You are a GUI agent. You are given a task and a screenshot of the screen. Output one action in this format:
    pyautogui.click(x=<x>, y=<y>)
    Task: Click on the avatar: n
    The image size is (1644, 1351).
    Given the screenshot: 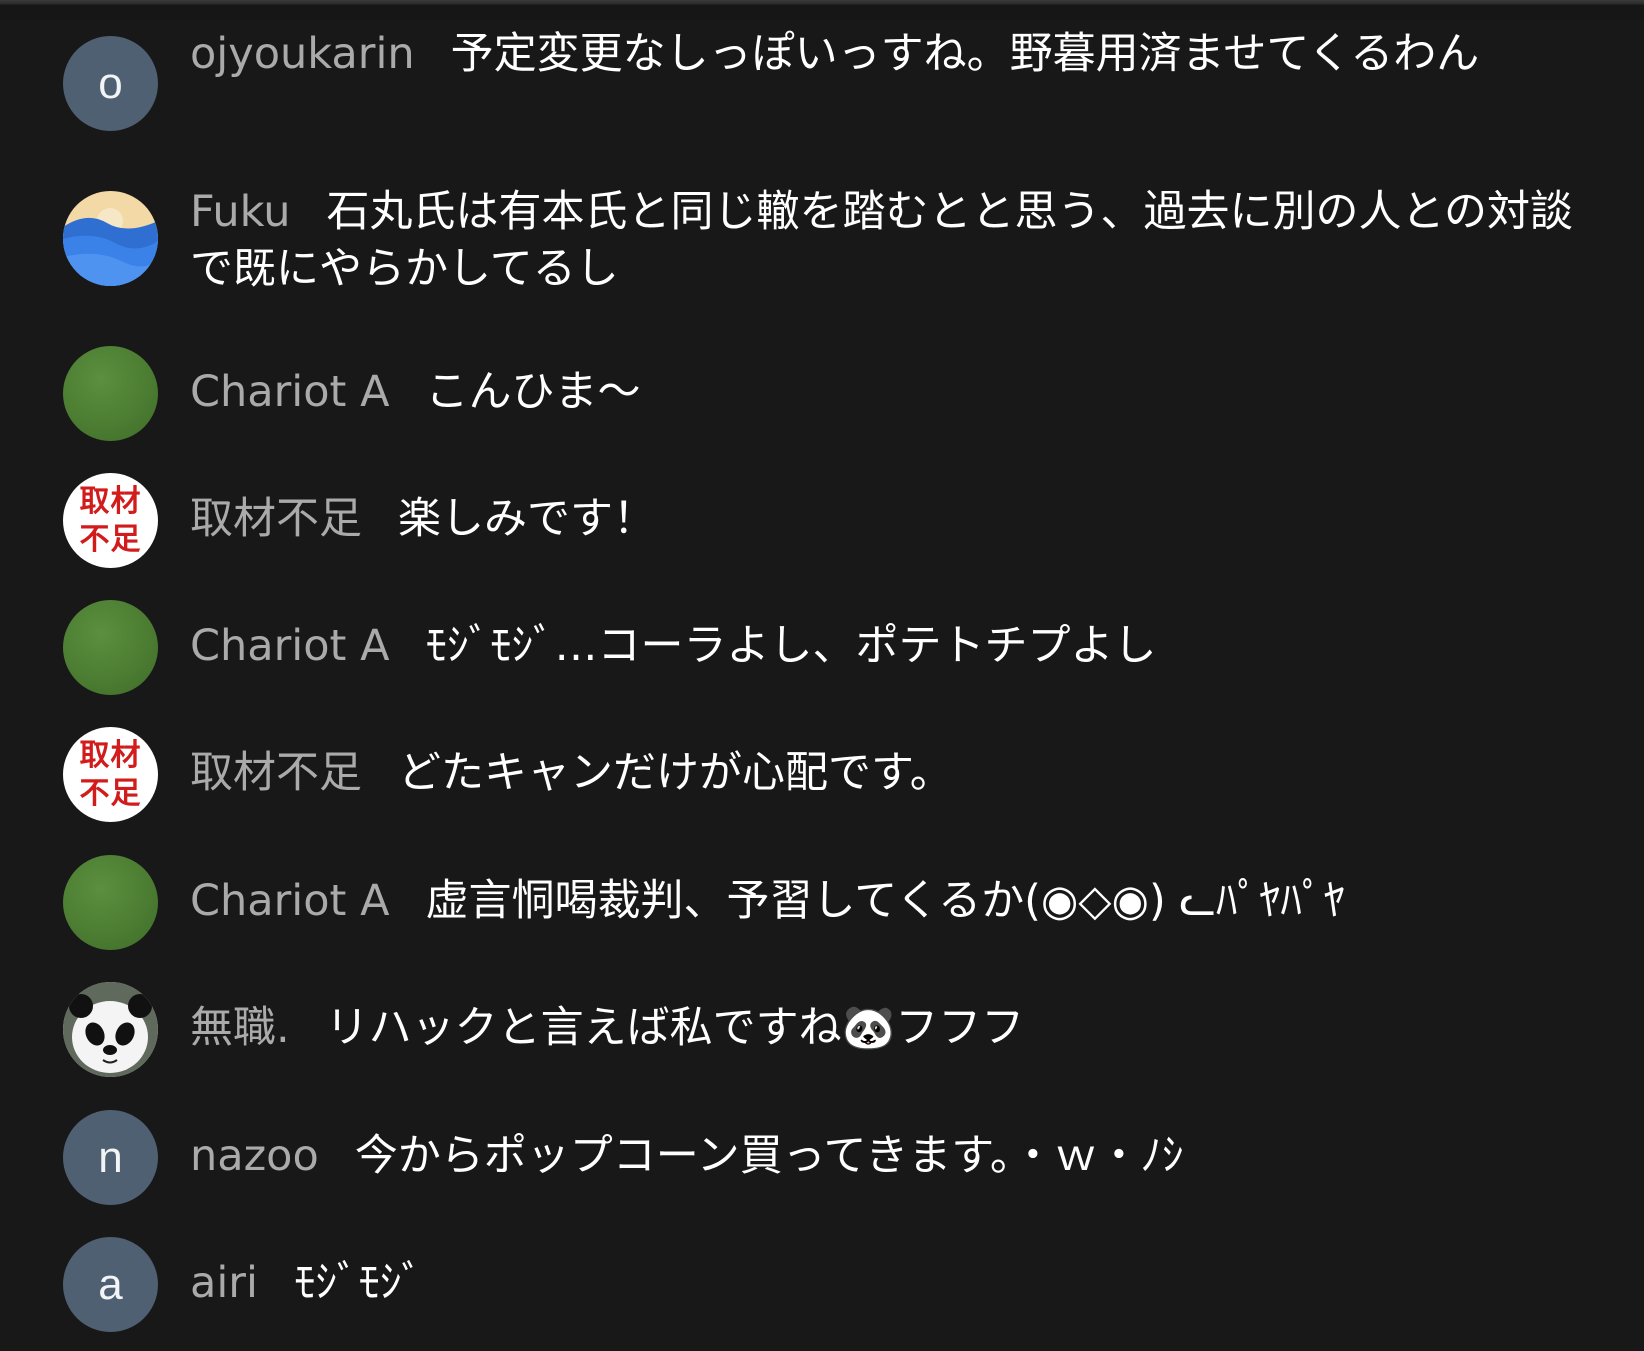 What is the action you would take?
    pyautogui.click(x=110, y=1157)
    